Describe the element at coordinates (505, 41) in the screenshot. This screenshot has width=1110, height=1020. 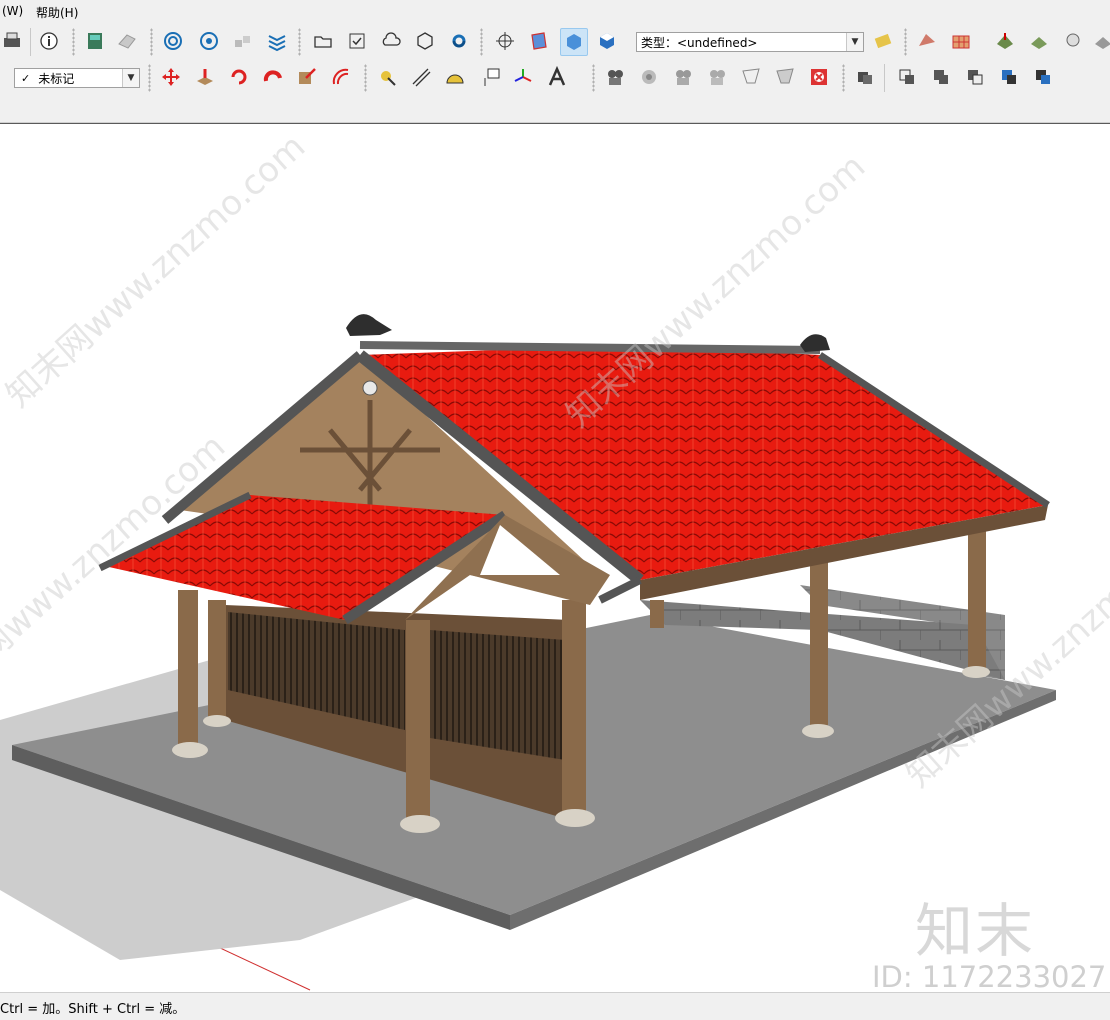
I see `axes-icon` at that location.